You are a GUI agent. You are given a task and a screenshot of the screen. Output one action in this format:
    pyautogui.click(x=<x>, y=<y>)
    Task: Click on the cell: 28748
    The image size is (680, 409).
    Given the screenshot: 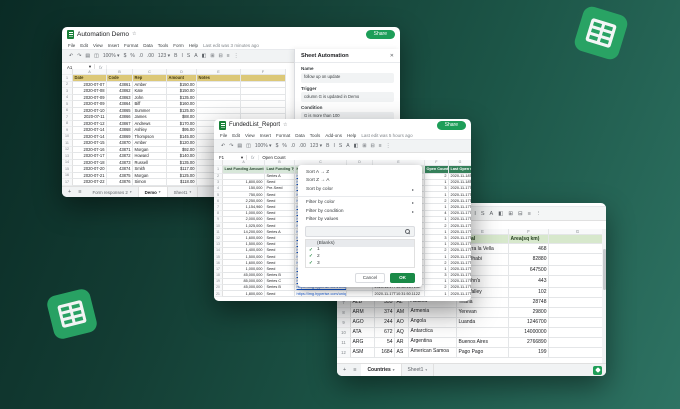 What is the action you would take?
    pyautogui.click(x=529, y=302)
    